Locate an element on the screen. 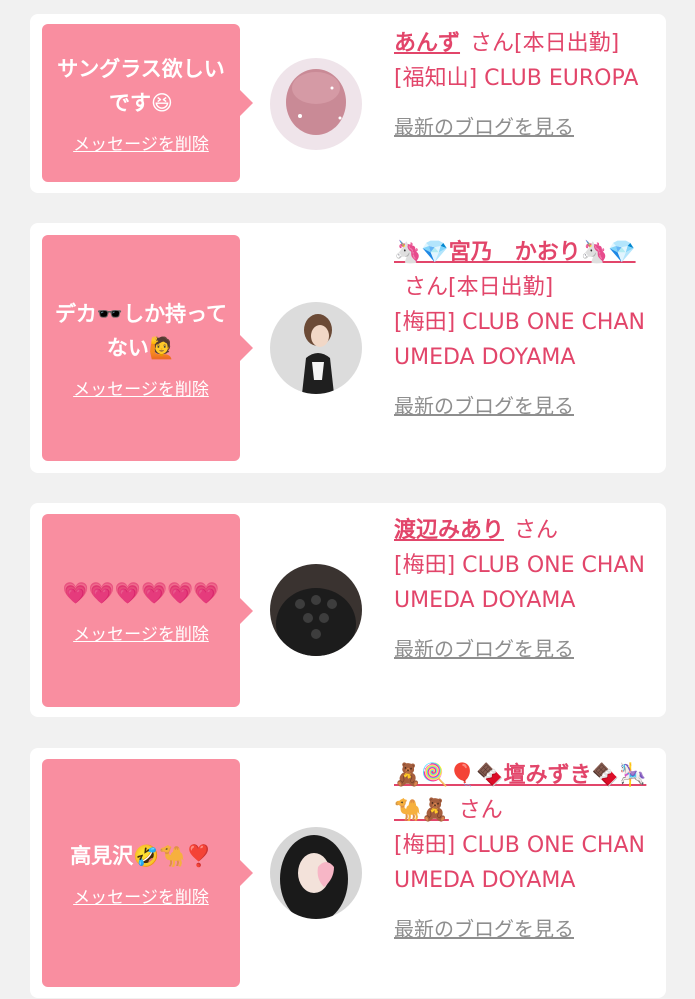  shop-name: [福知山] CLUB EUROPA is located at coordinates (516, 78).